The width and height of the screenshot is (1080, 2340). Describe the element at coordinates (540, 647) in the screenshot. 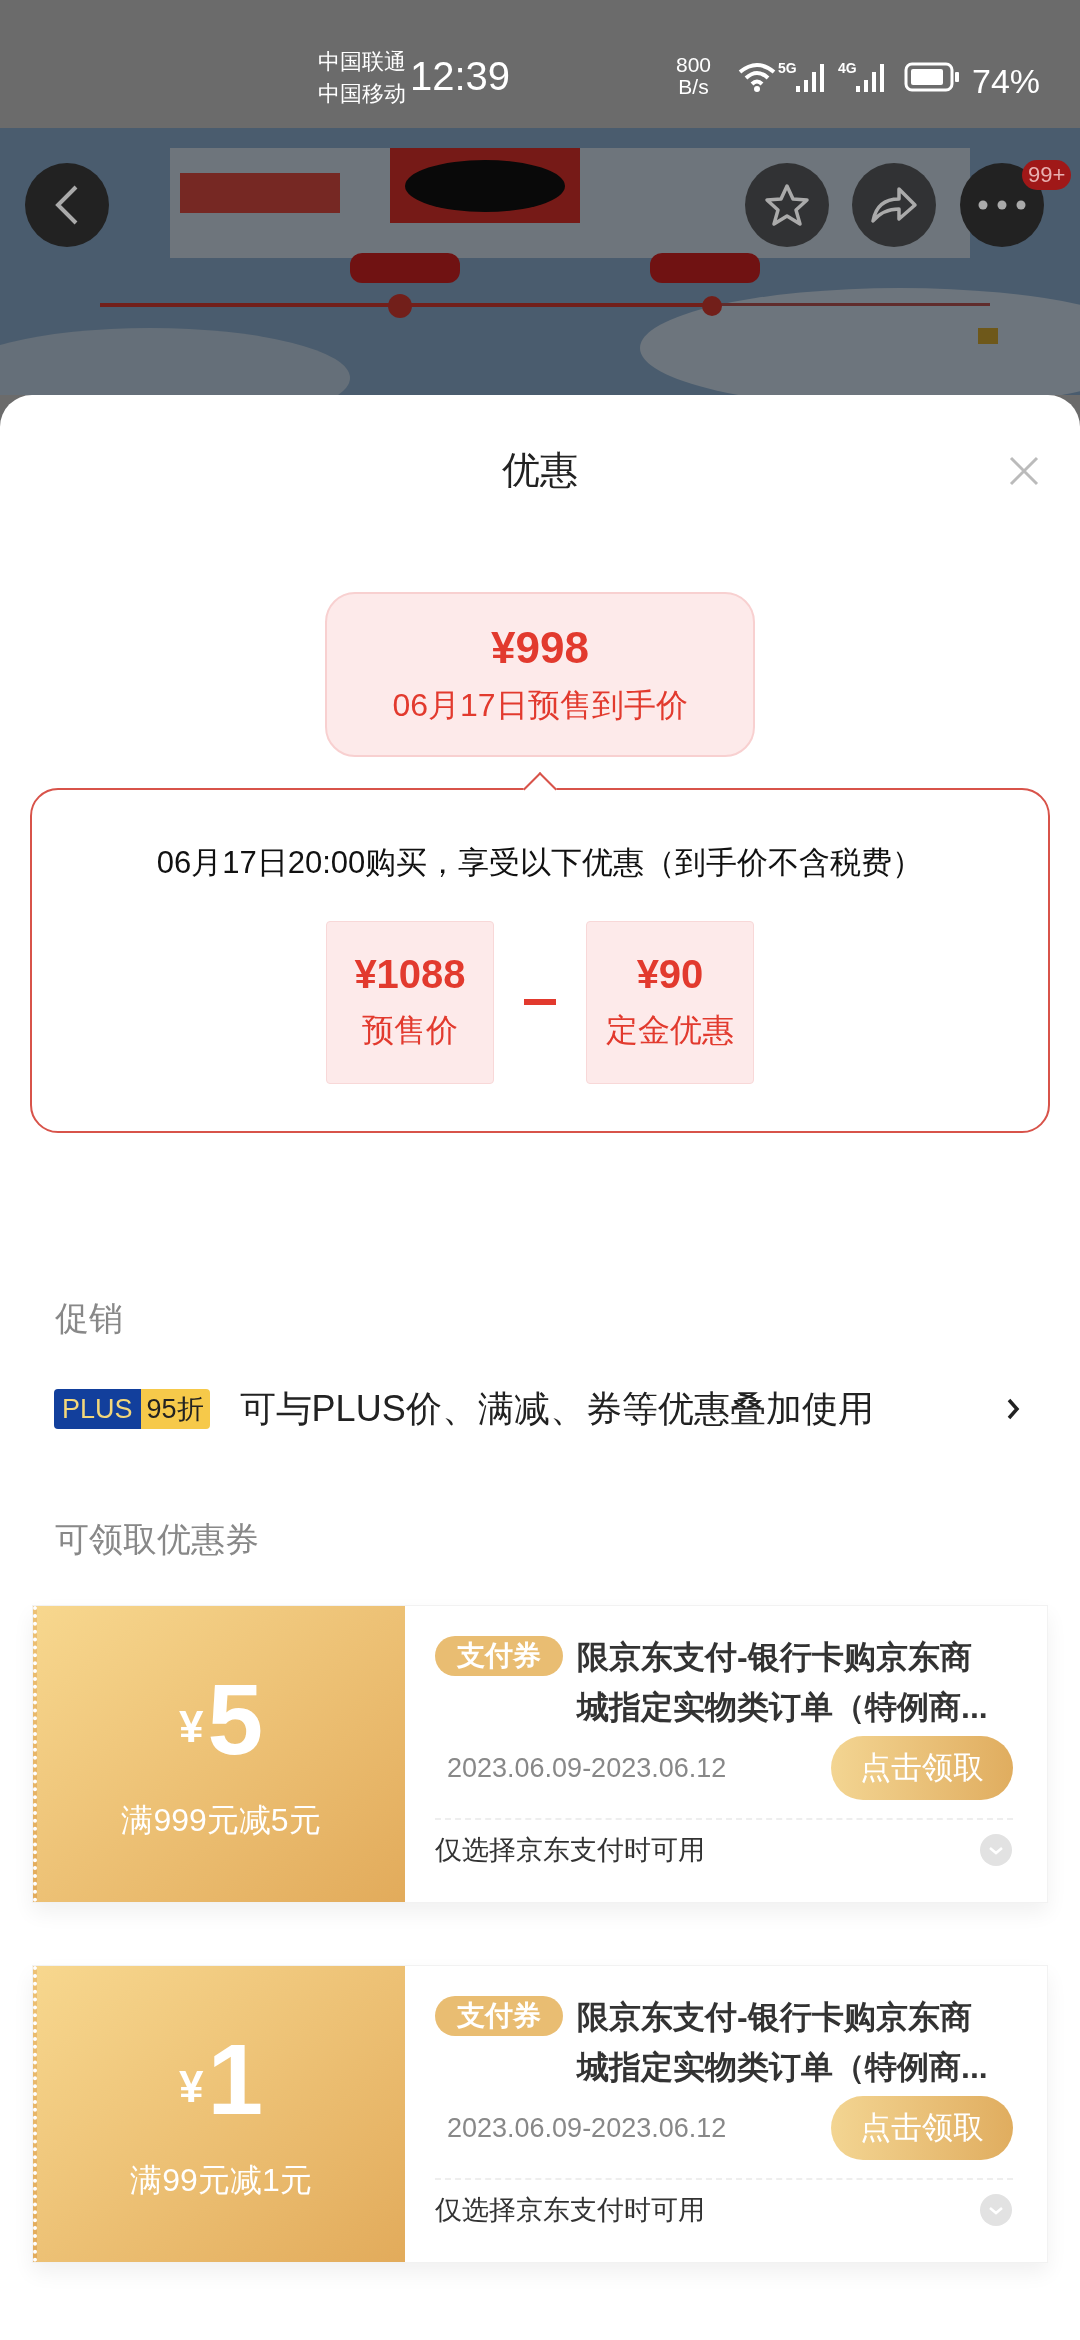

I see `final-price: ¥998` at that location.